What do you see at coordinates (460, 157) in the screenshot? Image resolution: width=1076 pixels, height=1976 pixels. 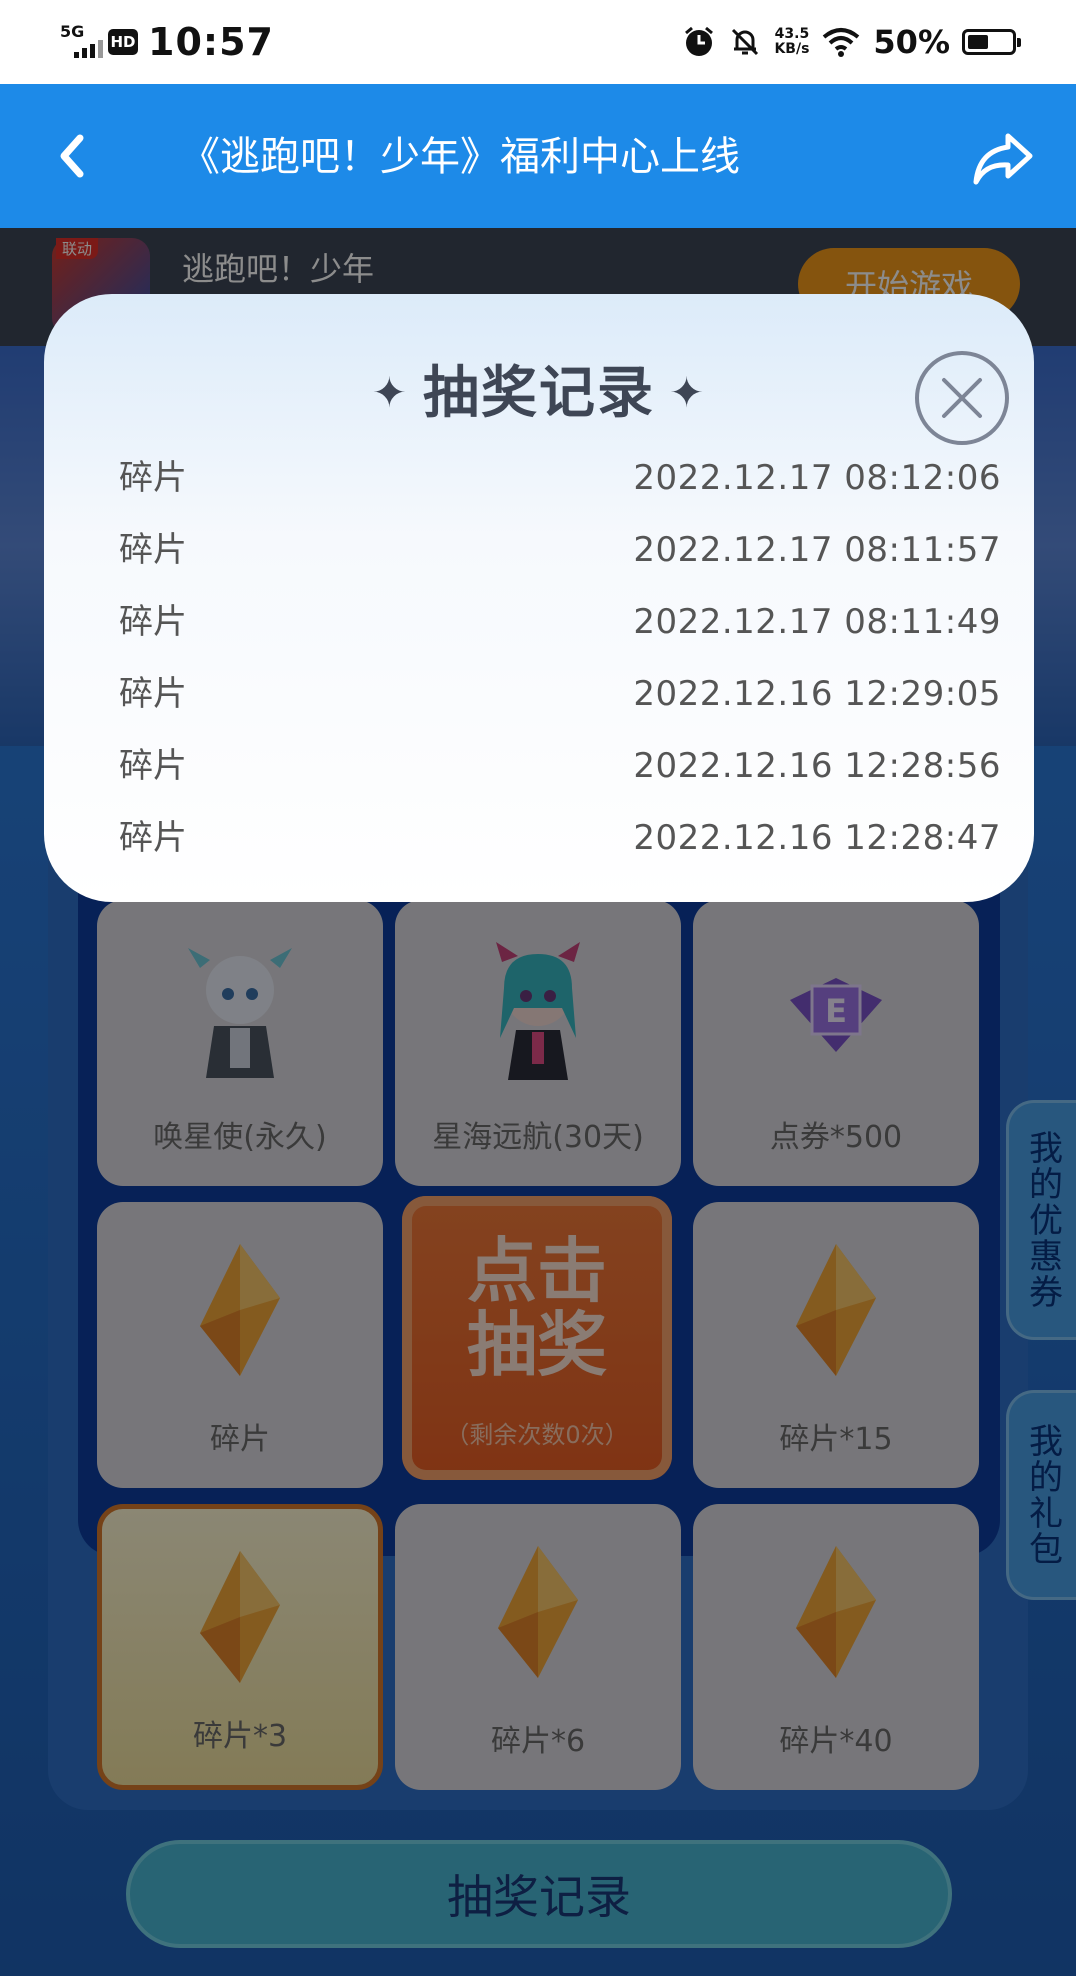 I see `page-title: 《逃跑吧！少年》福利中心上线` at bounding box center [460, 157].